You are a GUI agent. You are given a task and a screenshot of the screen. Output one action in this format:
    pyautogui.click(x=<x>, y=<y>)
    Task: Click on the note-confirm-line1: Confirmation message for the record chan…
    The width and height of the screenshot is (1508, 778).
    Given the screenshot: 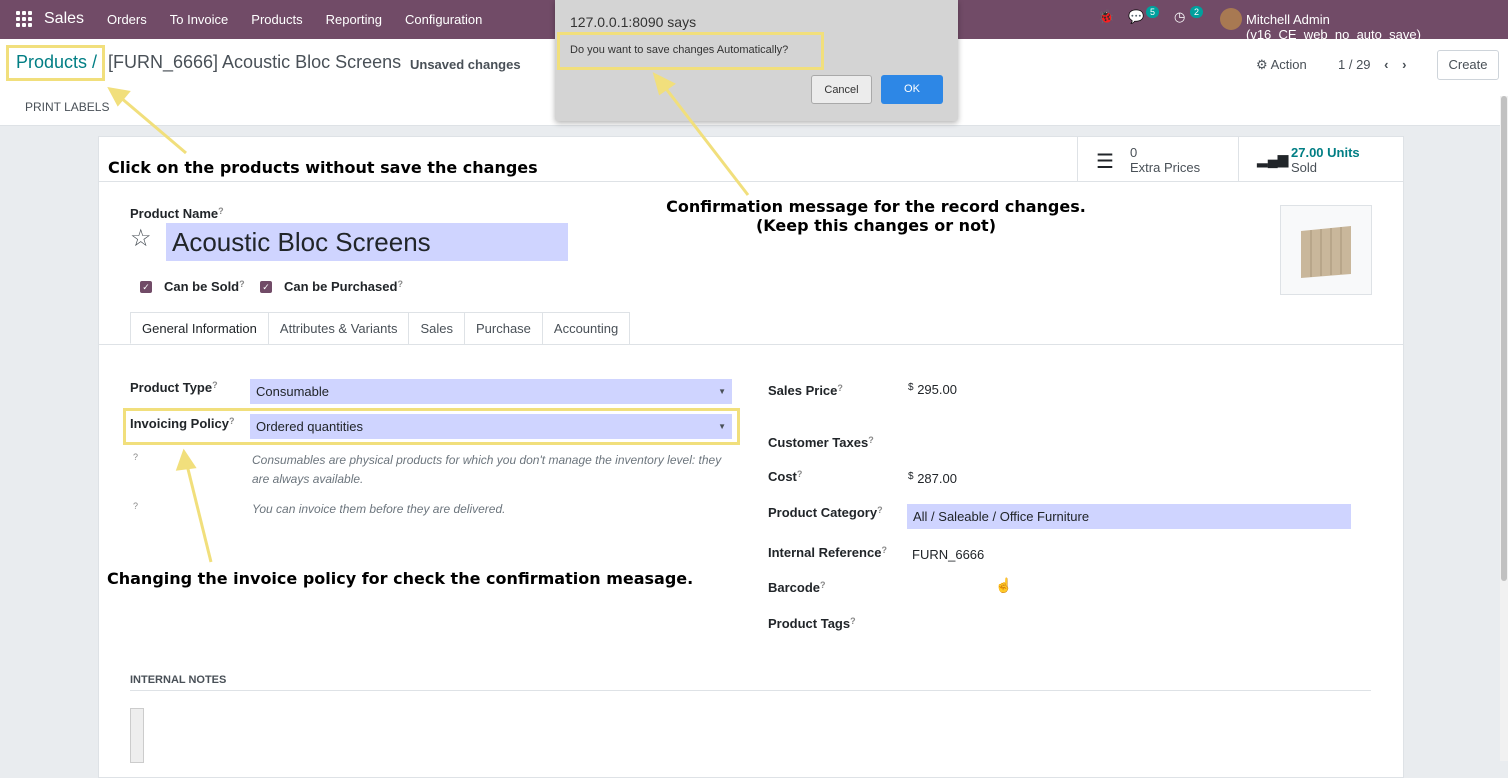 What is the action you would take?
    pyautogui.click(x=876, y=206)
    